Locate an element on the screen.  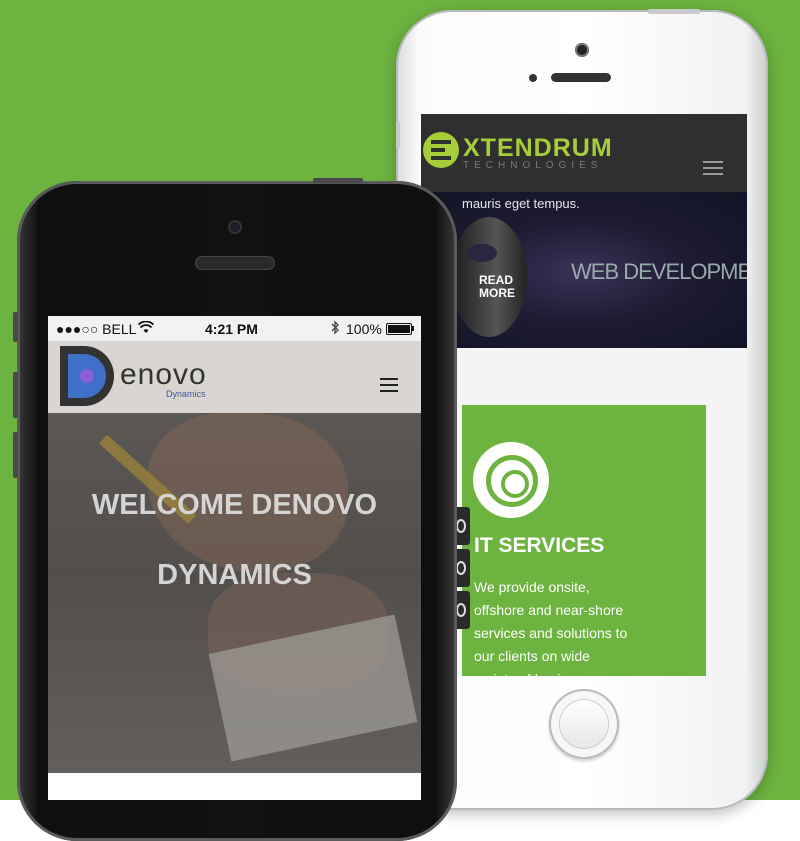
hero-heading-line1: WELCOME DENOVO is located at coordinates (234, 505).